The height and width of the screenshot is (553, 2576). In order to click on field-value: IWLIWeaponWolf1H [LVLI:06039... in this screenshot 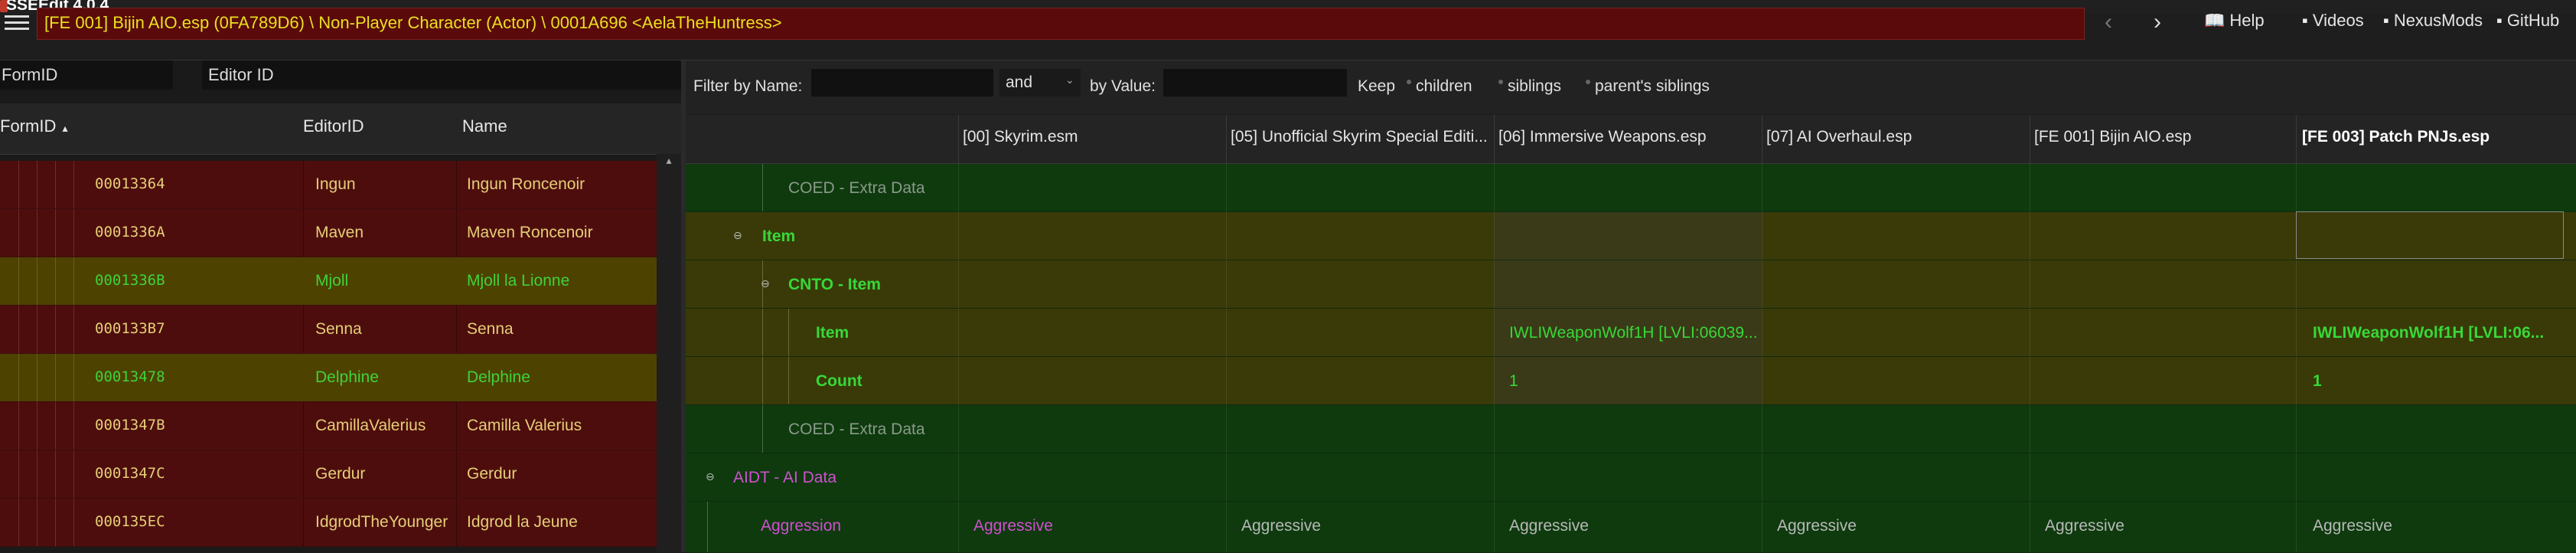, I will do `click(1633, 333)`.